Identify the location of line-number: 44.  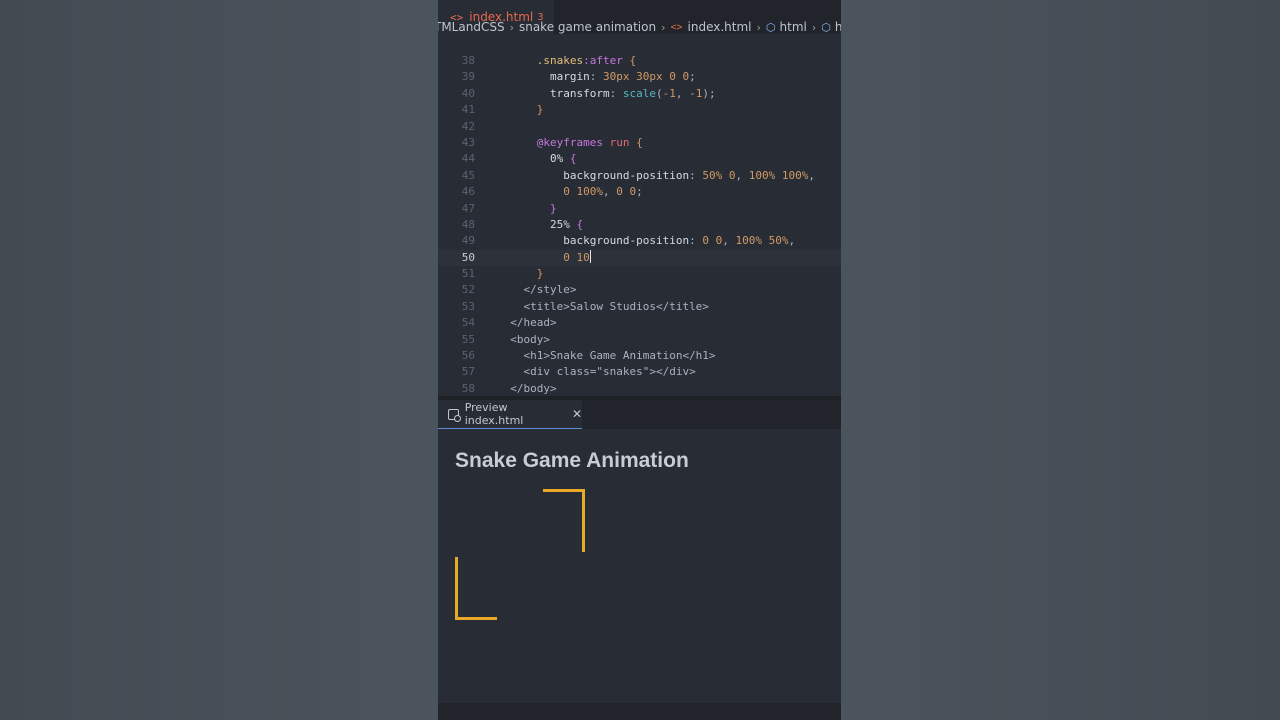
(468, 159).